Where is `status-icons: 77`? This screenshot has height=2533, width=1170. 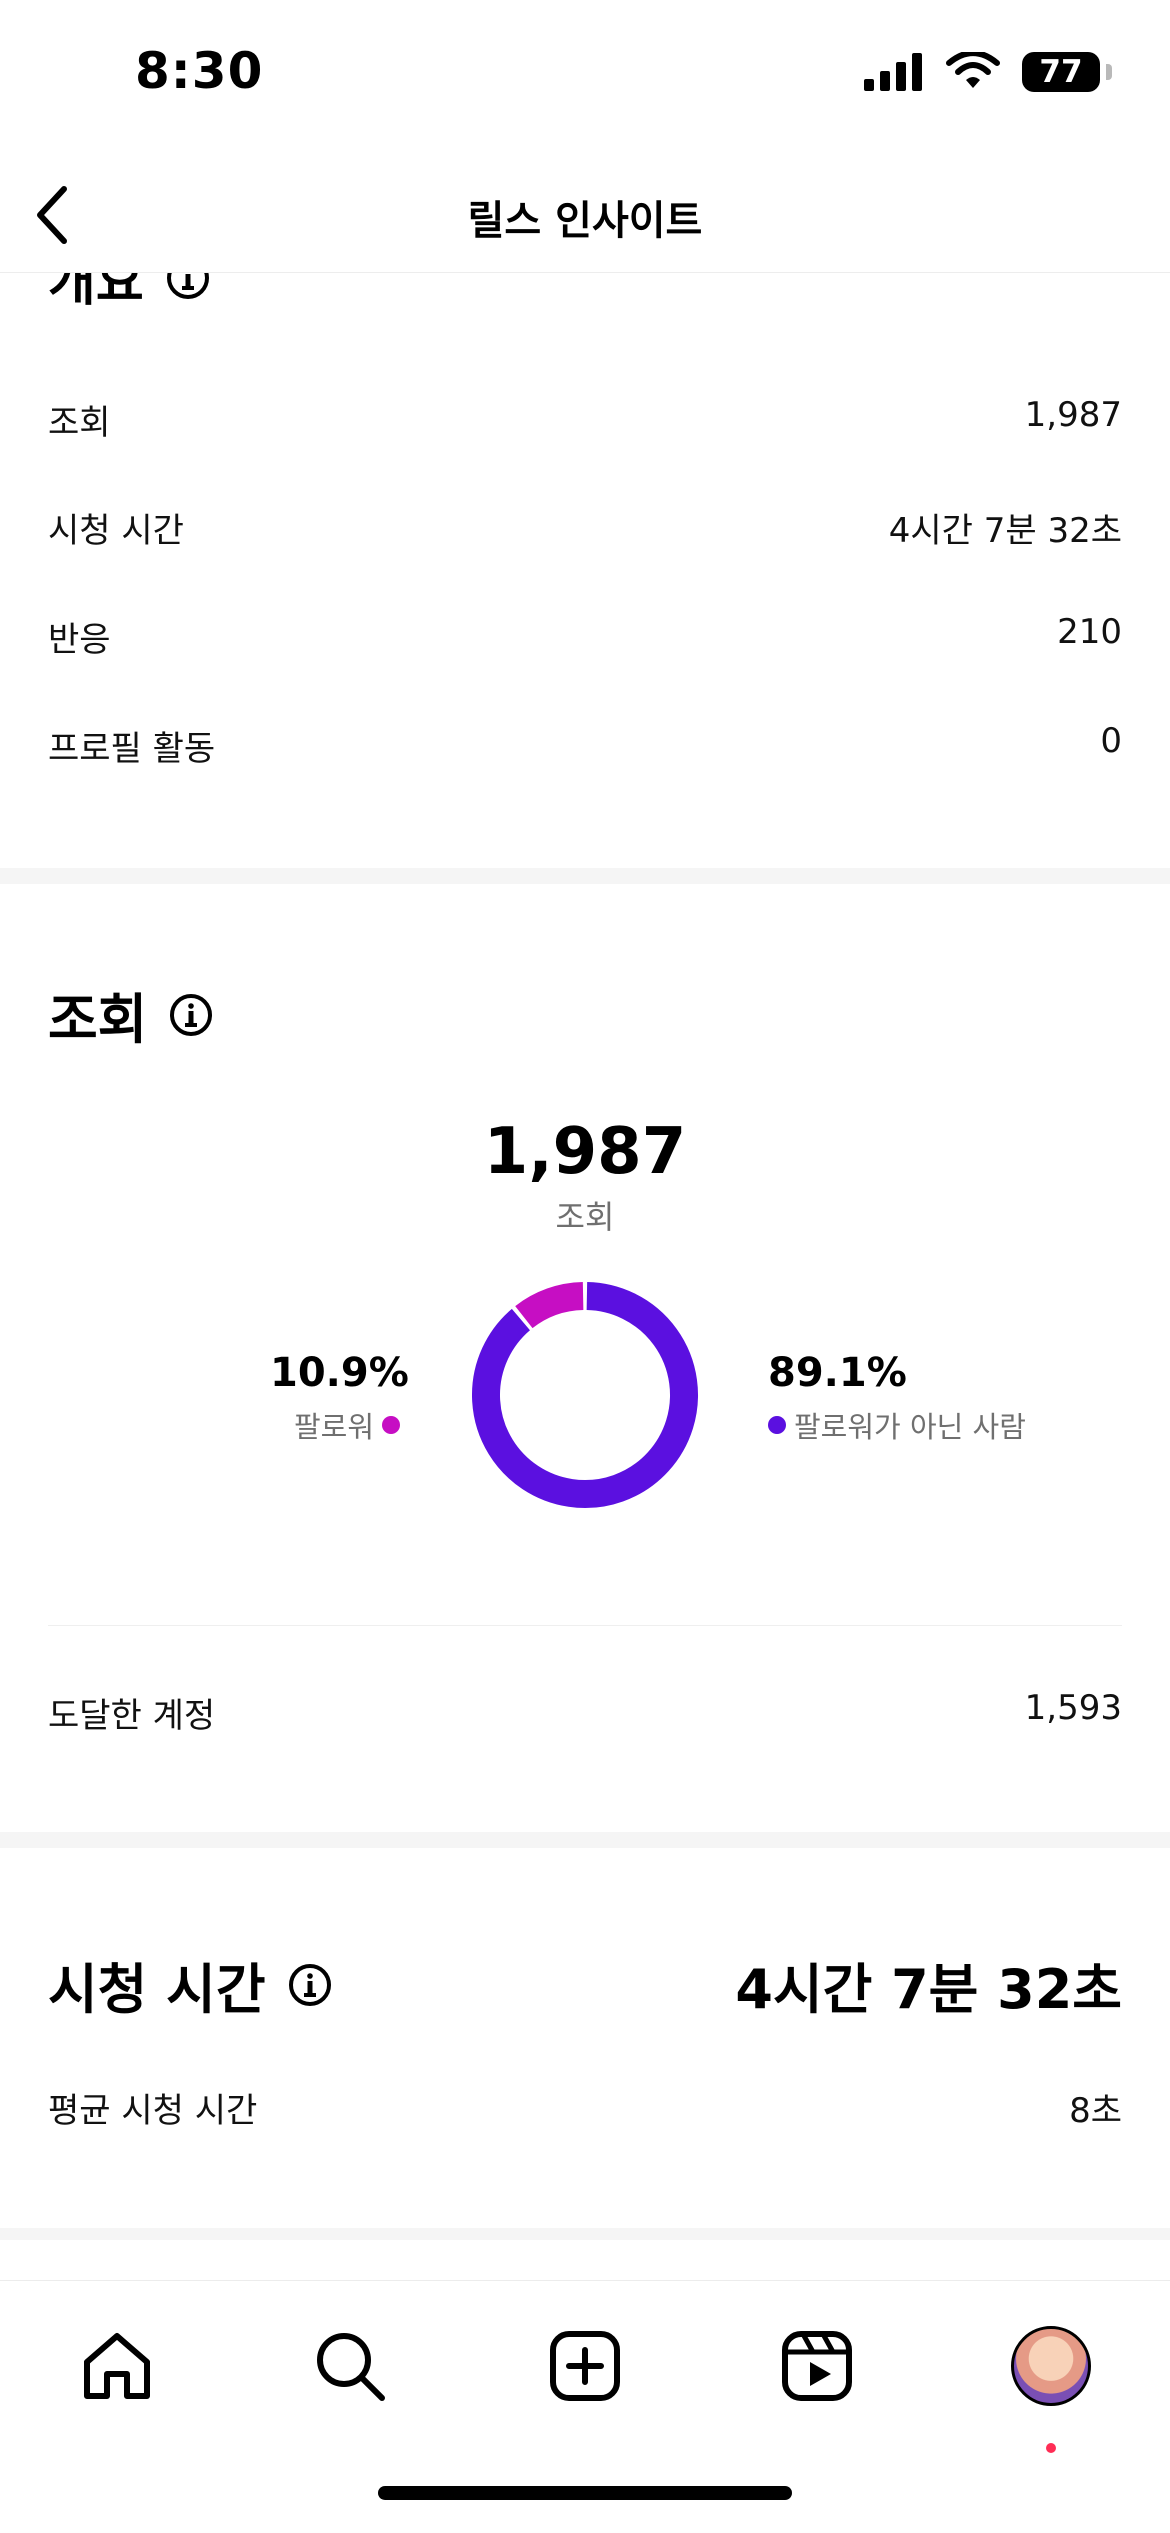
status-icons: 77 is located at coordinates (988, 72).